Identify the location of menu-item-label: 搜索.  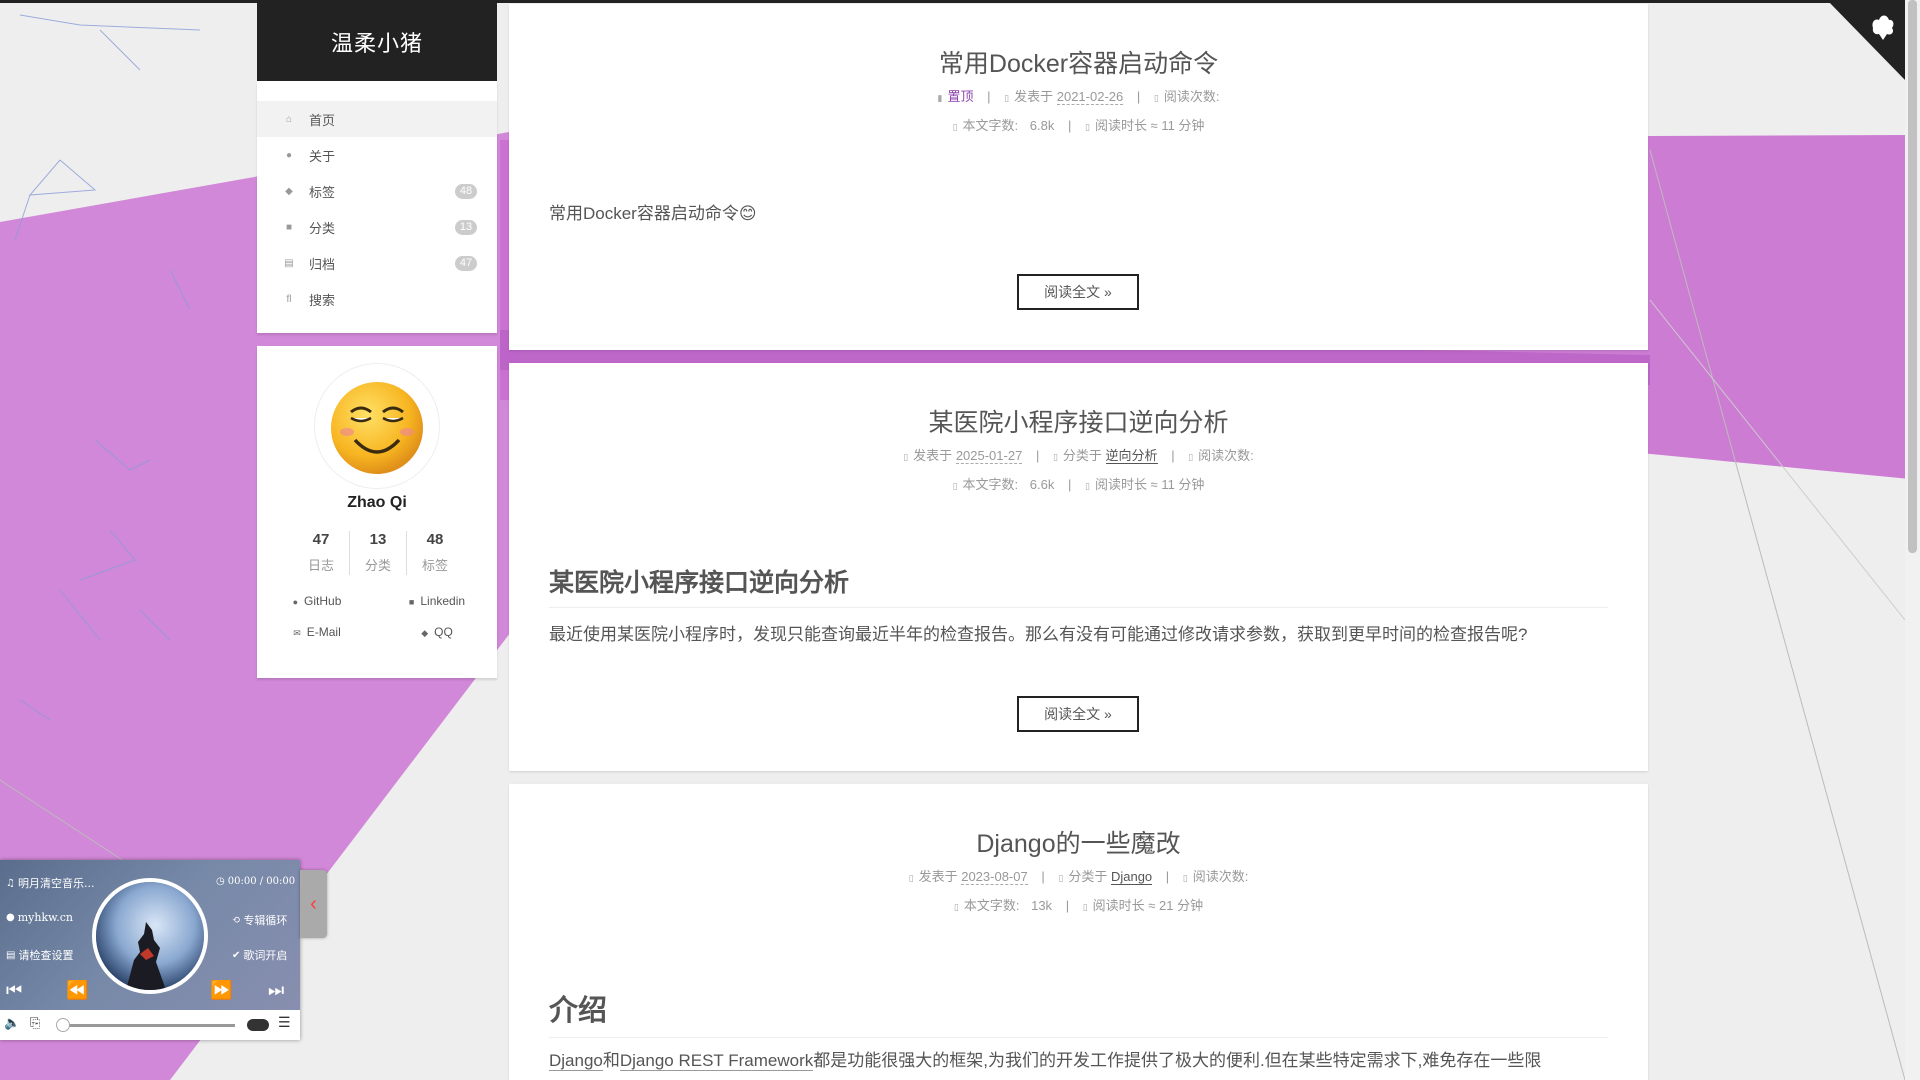
(322, 300).